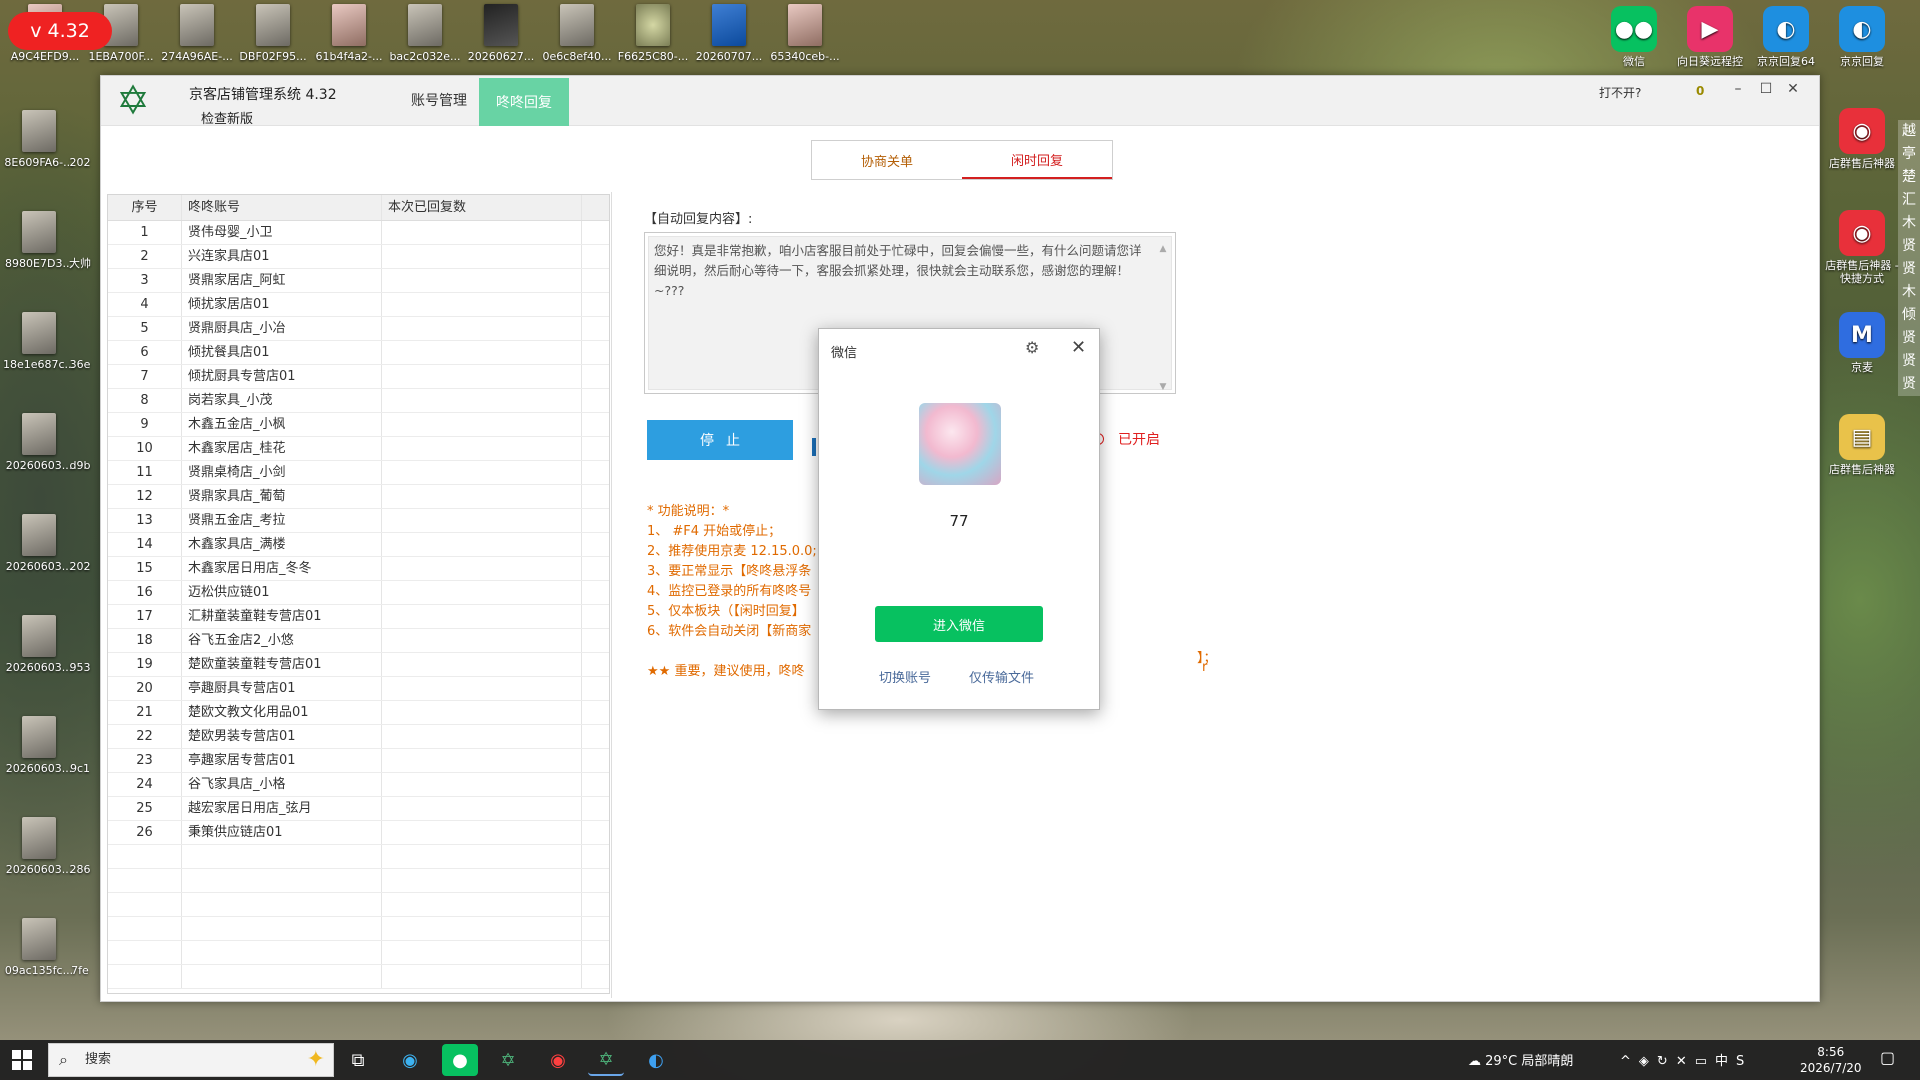  Describe the element at coordinates (439, 100) in the screenshot. I see `menu-account-management: 账号管理` at that location.